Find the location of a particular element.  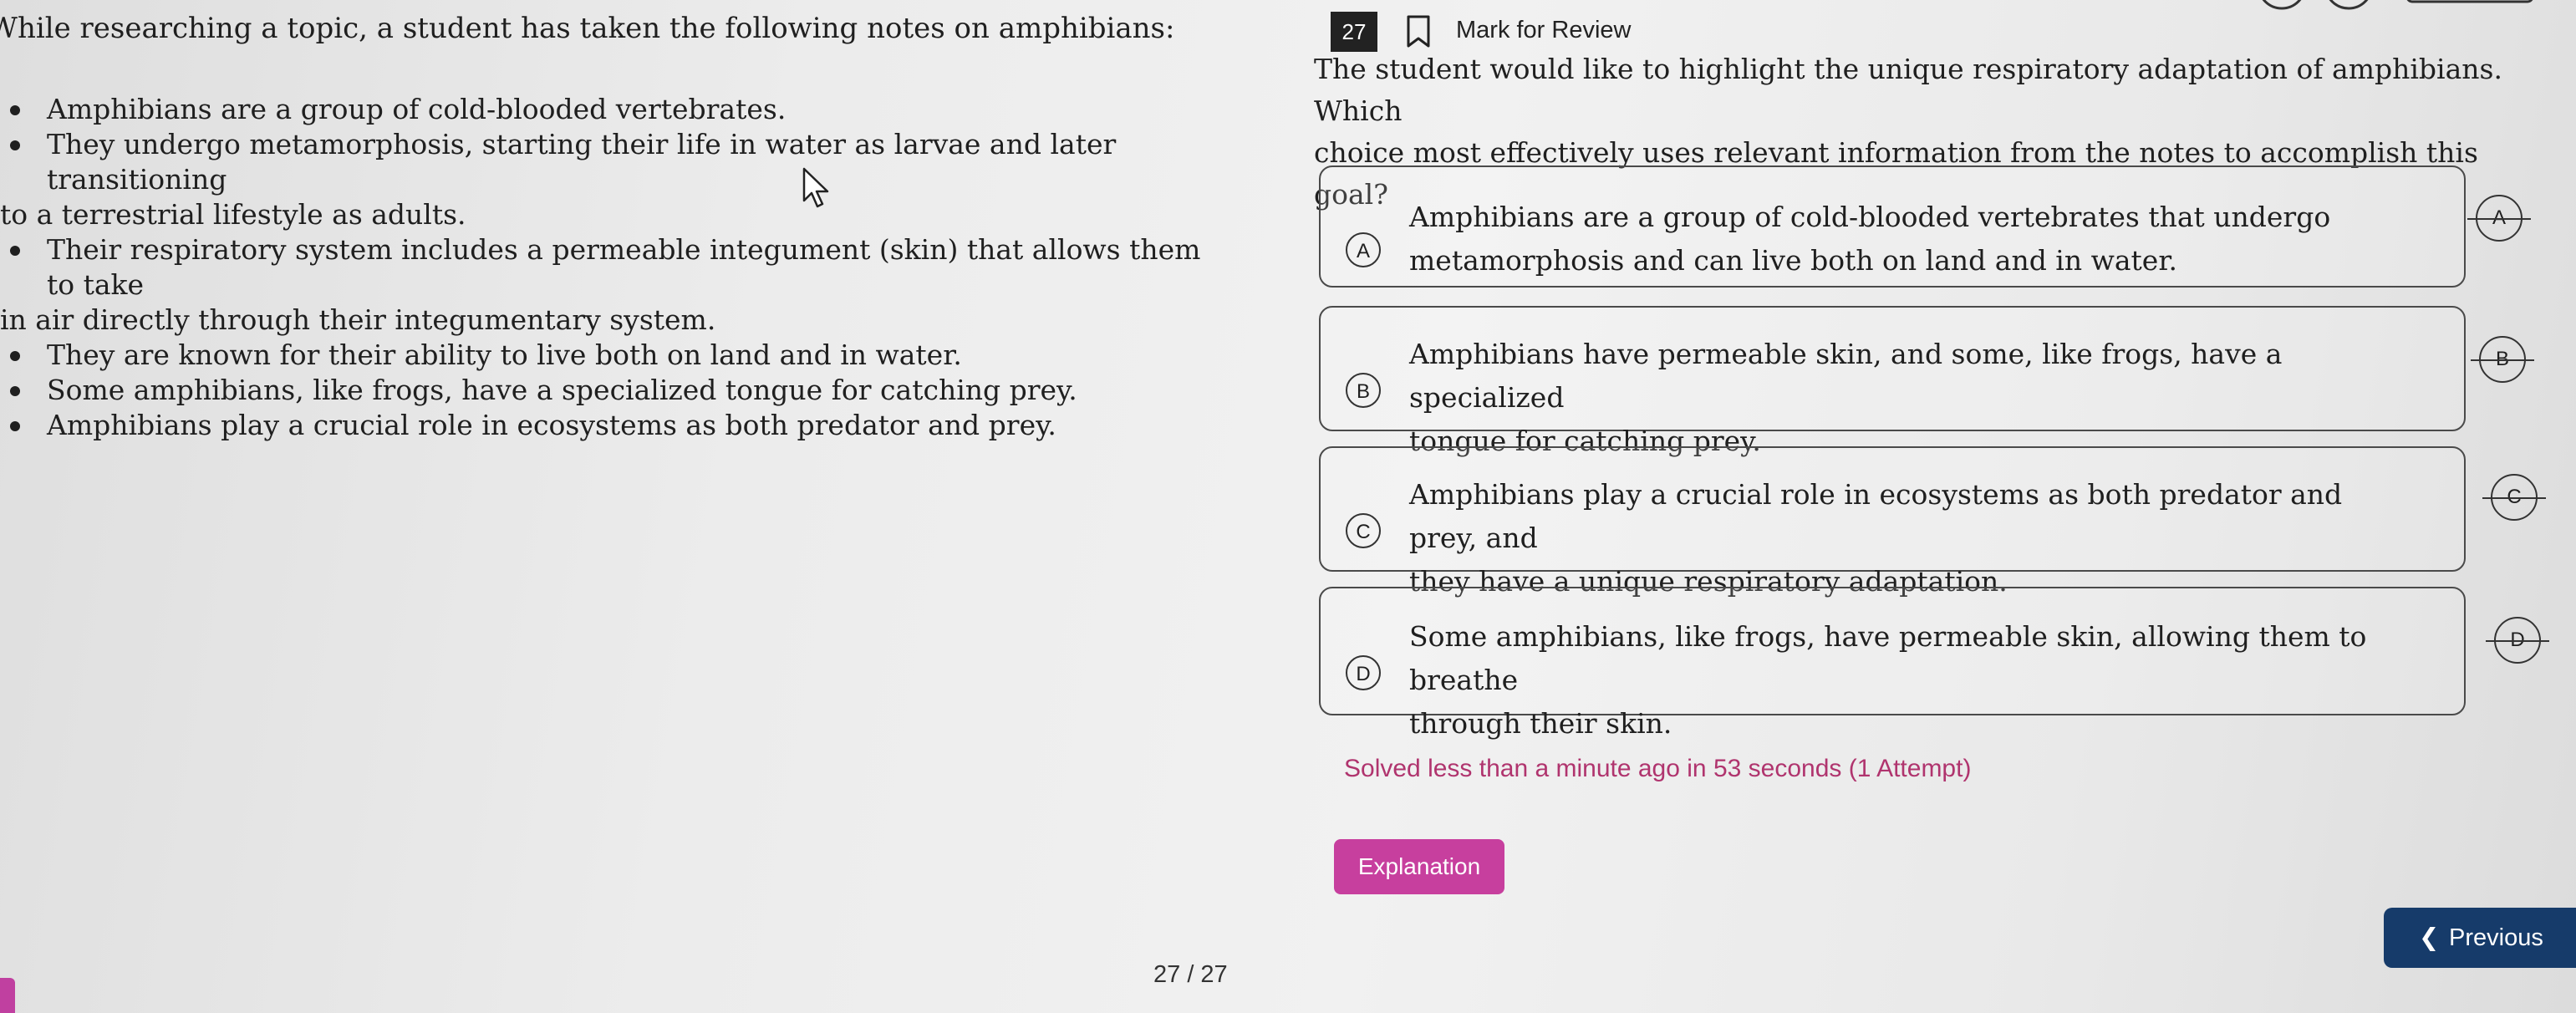

question-number-badge: 27 is located at coordinates (1354, 32).